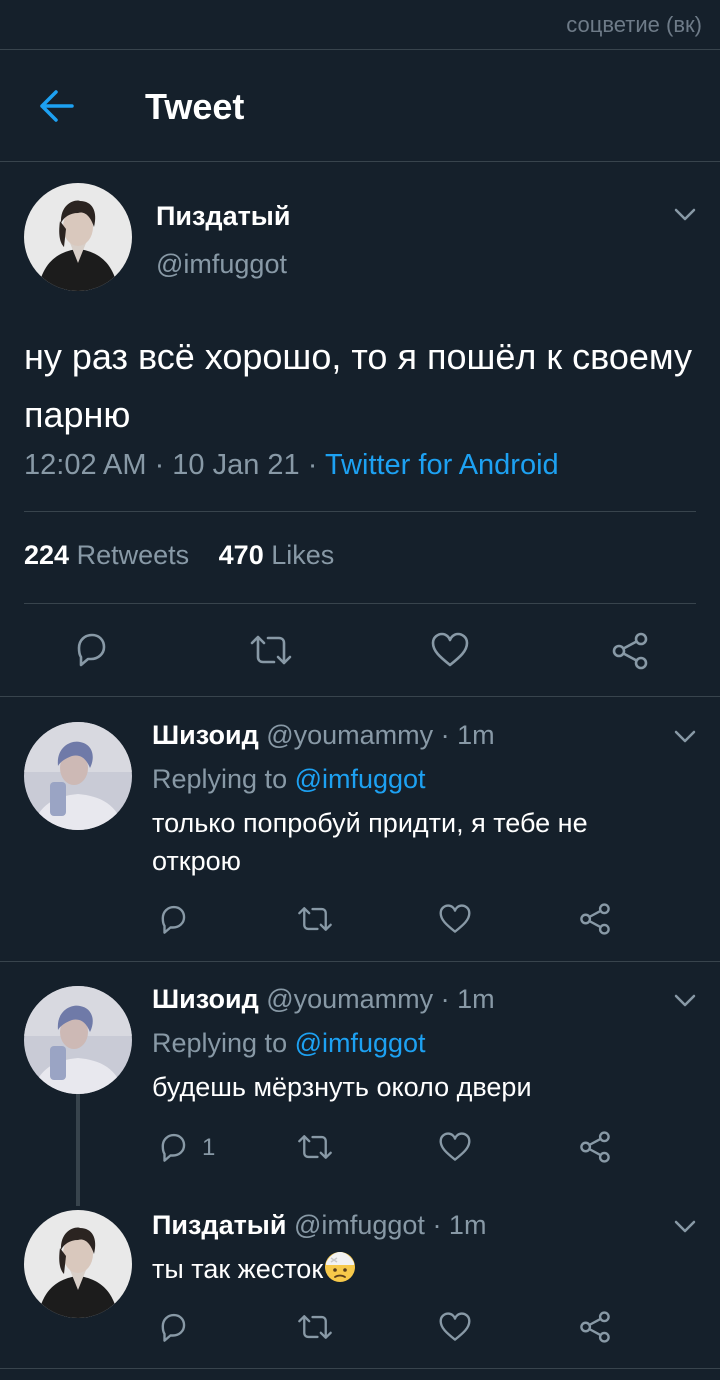 The image size is (720, 1380). What do you see at coordinates (342, 1087) in the screenshot?
I see `tweet-text: будешь мёрзнуть около двери` at bounding box center [342, 1087].